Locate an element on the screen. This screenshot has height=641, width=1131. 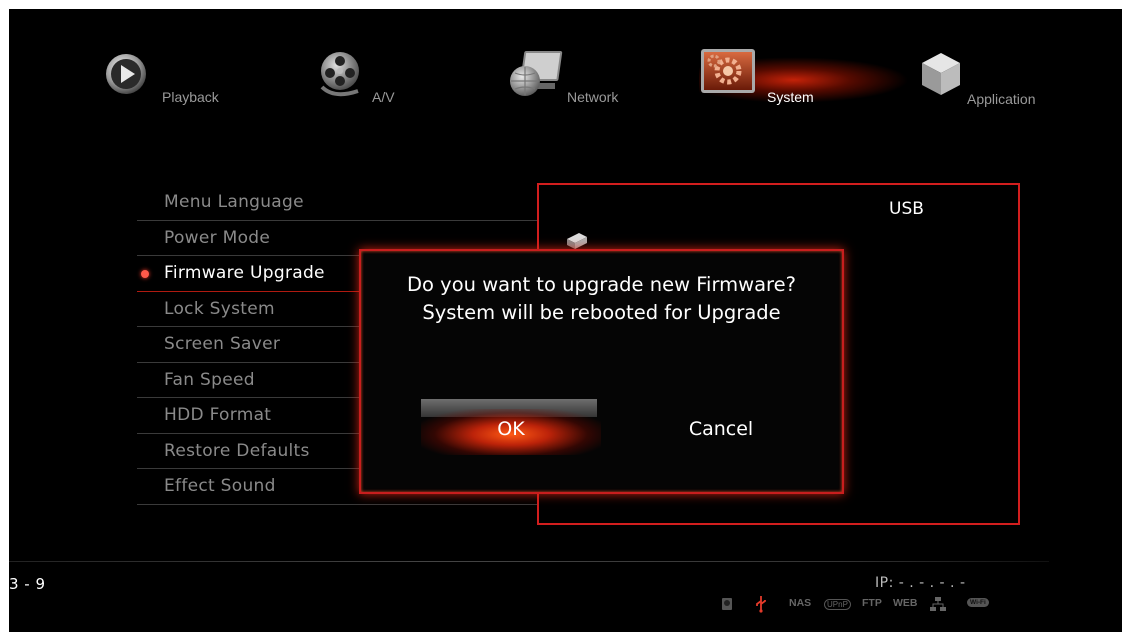
play-icon is located at coordinates (126, 74).